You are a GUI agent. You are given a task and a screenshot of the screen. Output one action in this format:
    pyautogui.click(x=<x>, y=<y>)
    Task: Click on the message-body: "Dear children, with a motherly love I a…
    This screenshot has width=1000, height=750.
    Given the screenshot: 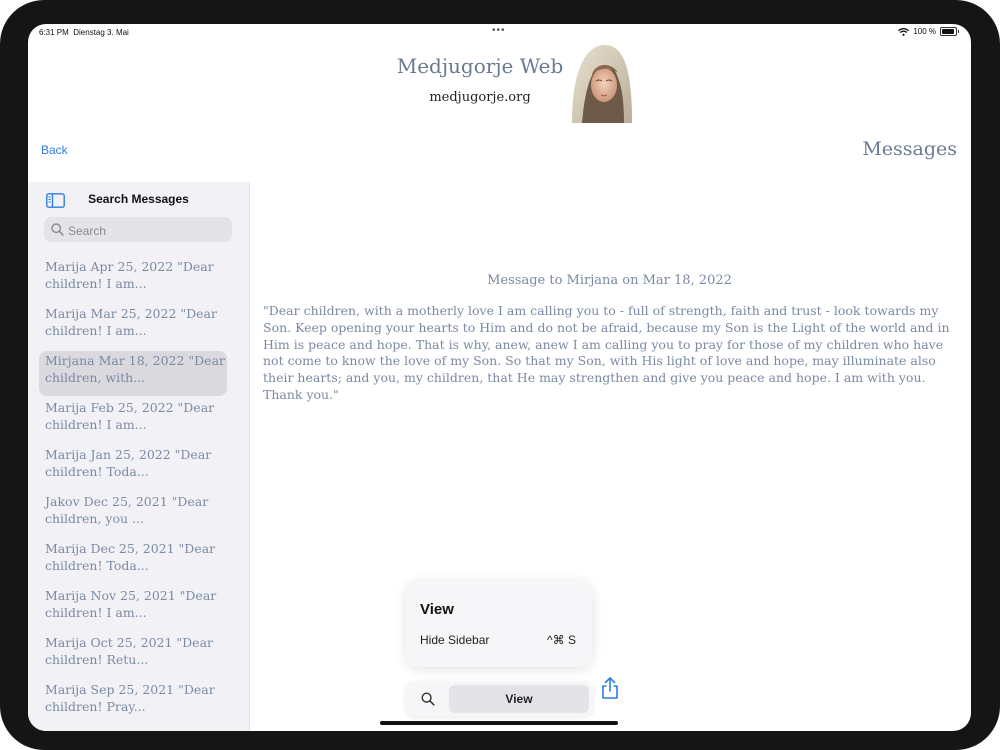 What is the action you would take?
    pyautogui.click(x=606, y=352)
    